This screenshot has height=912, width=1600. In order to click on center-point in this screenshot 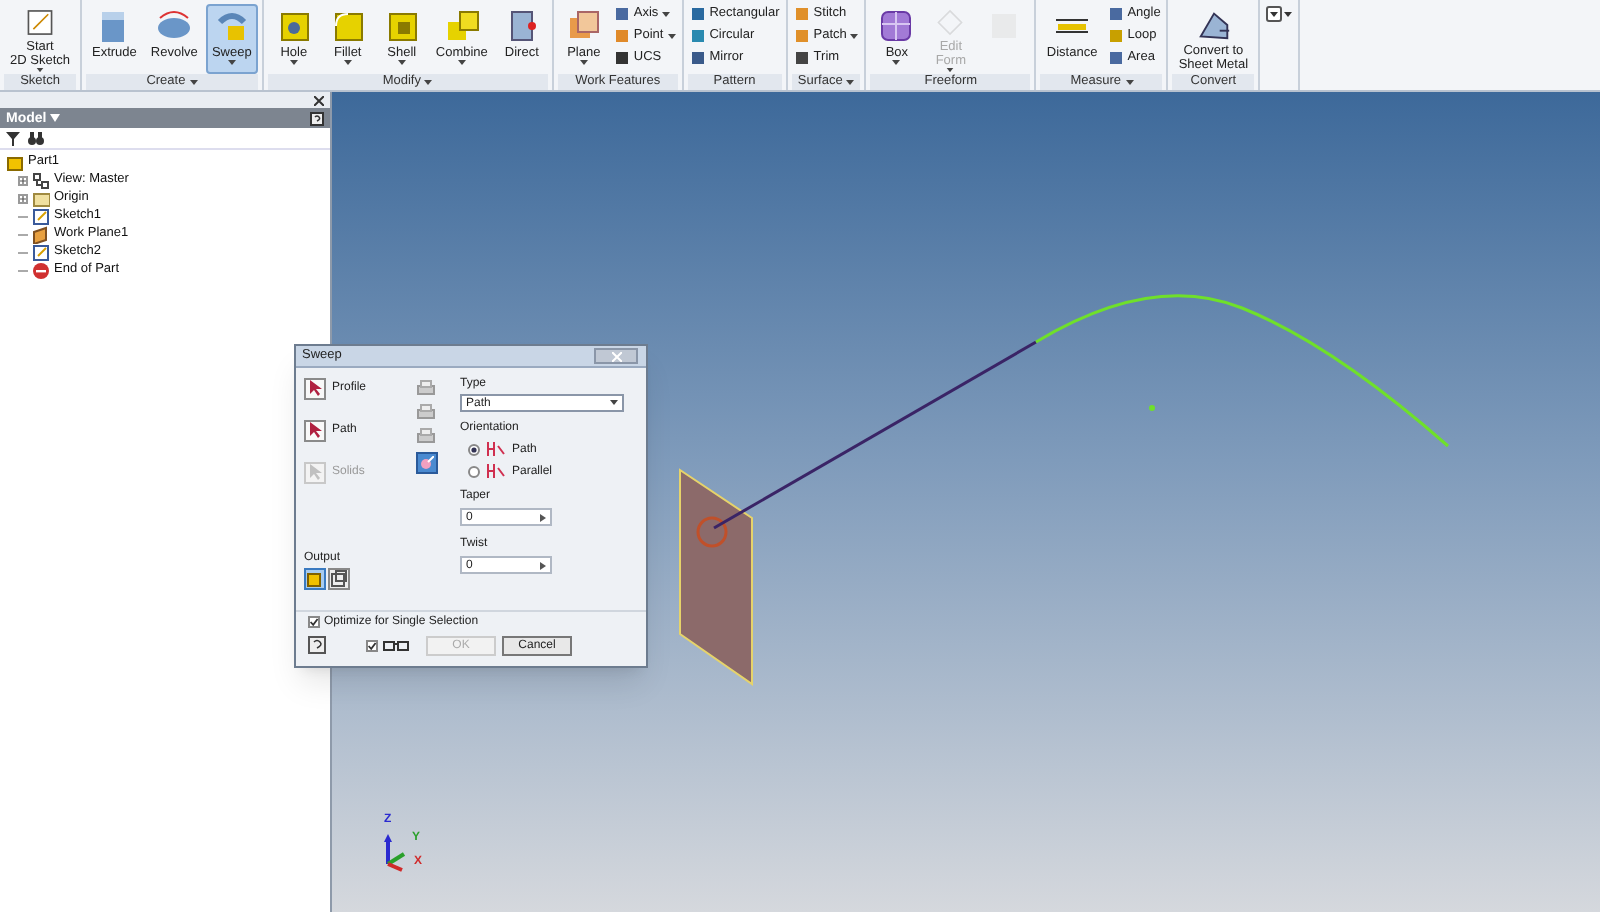, I will do `click(1152, 408)`.